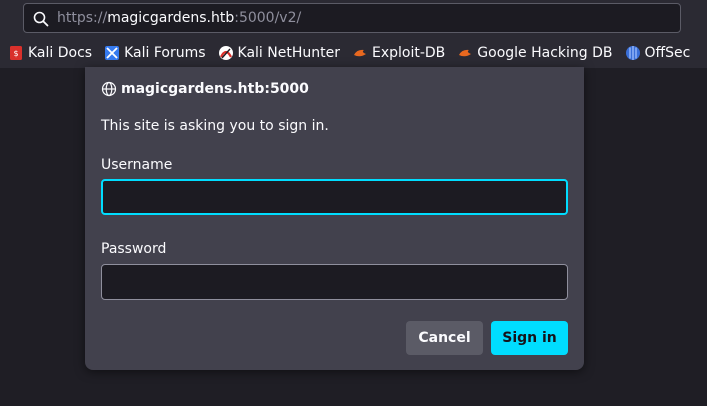 The image size is (707, 406). Describe the element at coordinates (352, 18) in the screenshot. I see `url-bar: https://magicgardens.htb:5000/v2/` at that location.